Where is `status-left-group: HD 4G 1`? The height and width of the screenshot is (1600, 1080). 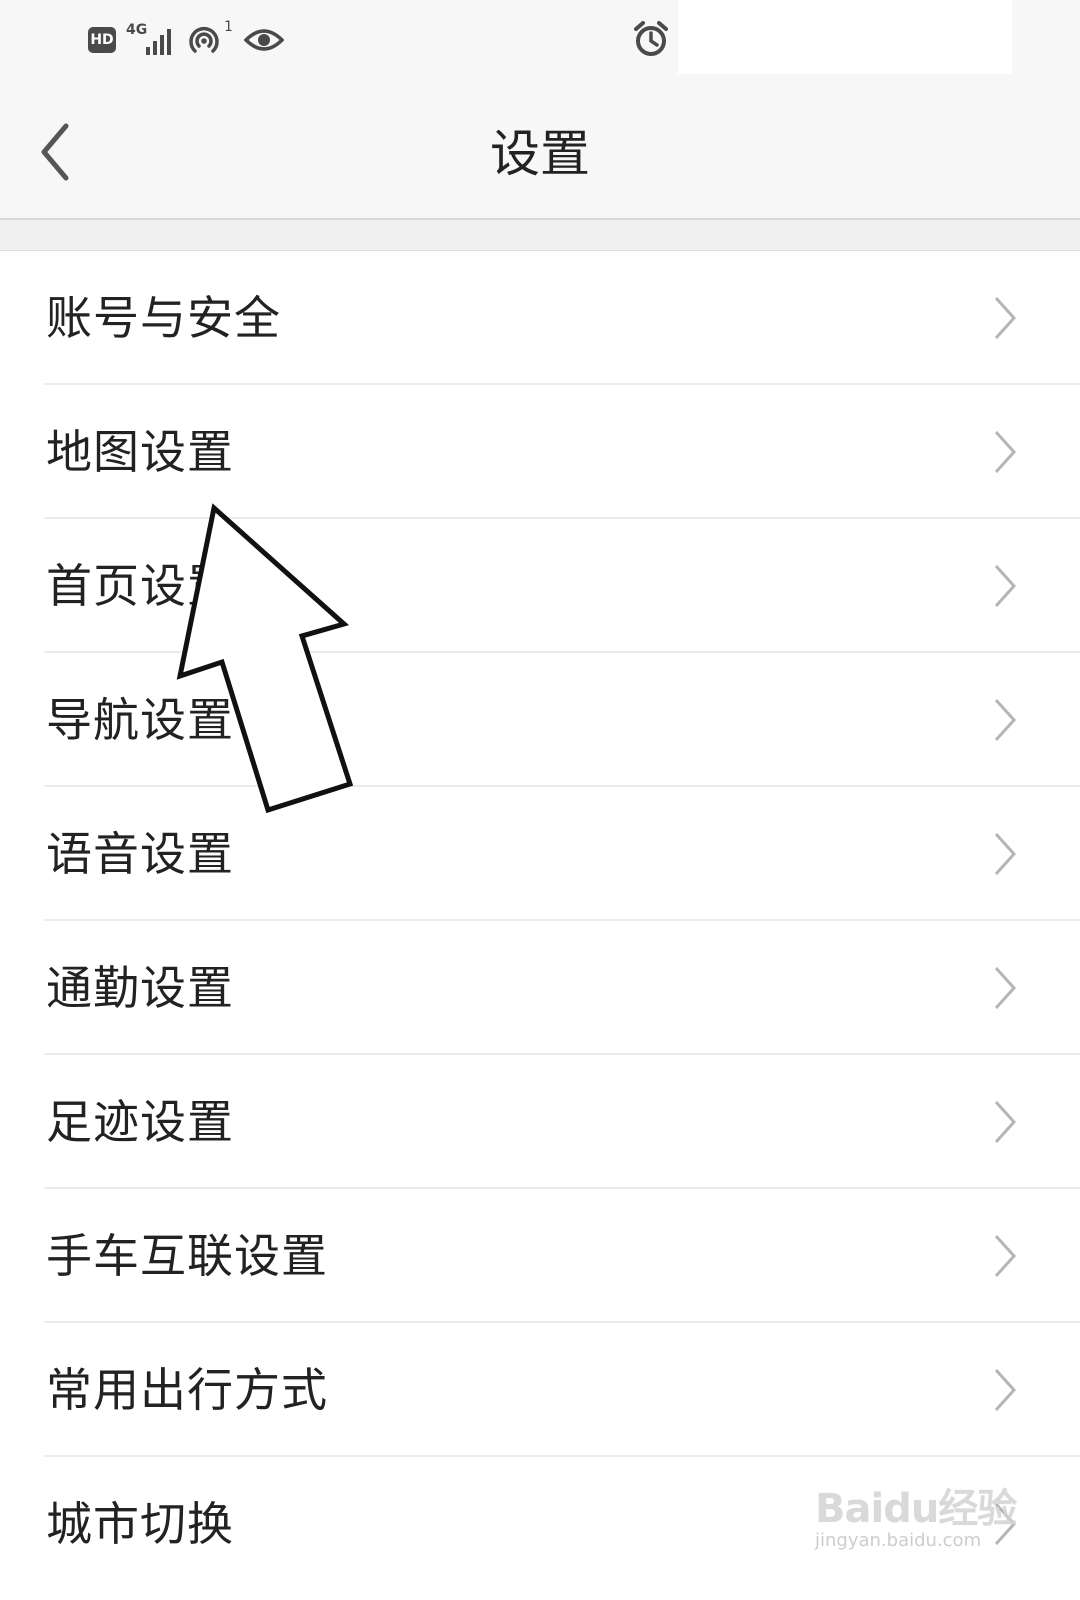
status-left-group: HD 4G 1 is located at coordinates (186, 40).